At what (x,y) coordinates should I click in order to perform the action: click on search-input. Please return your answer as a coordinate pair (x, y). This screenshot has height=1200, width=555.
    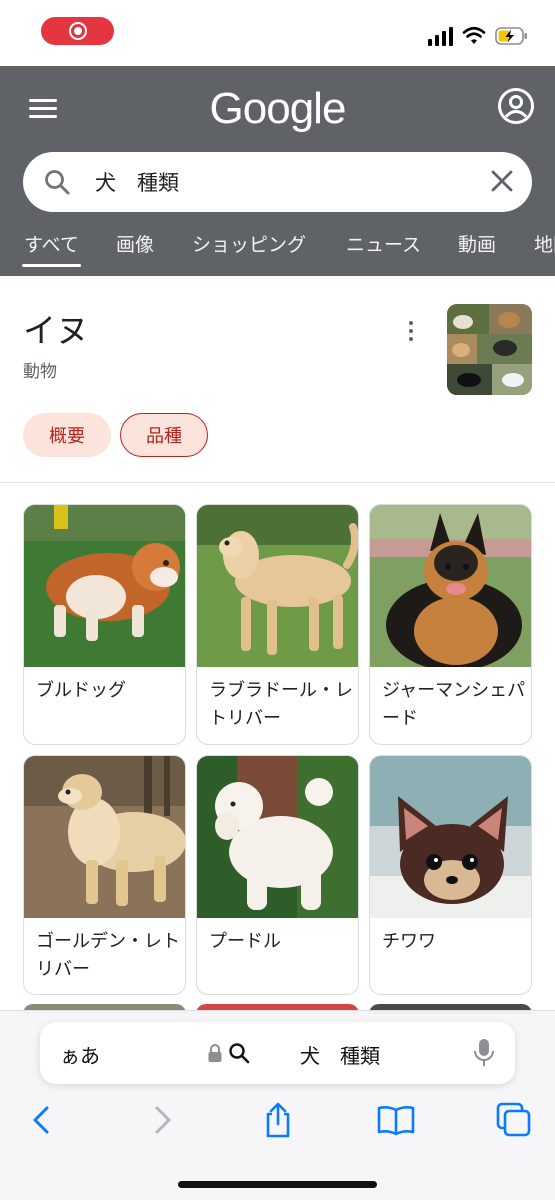
    Looking at the image, I should click on (285, 182).